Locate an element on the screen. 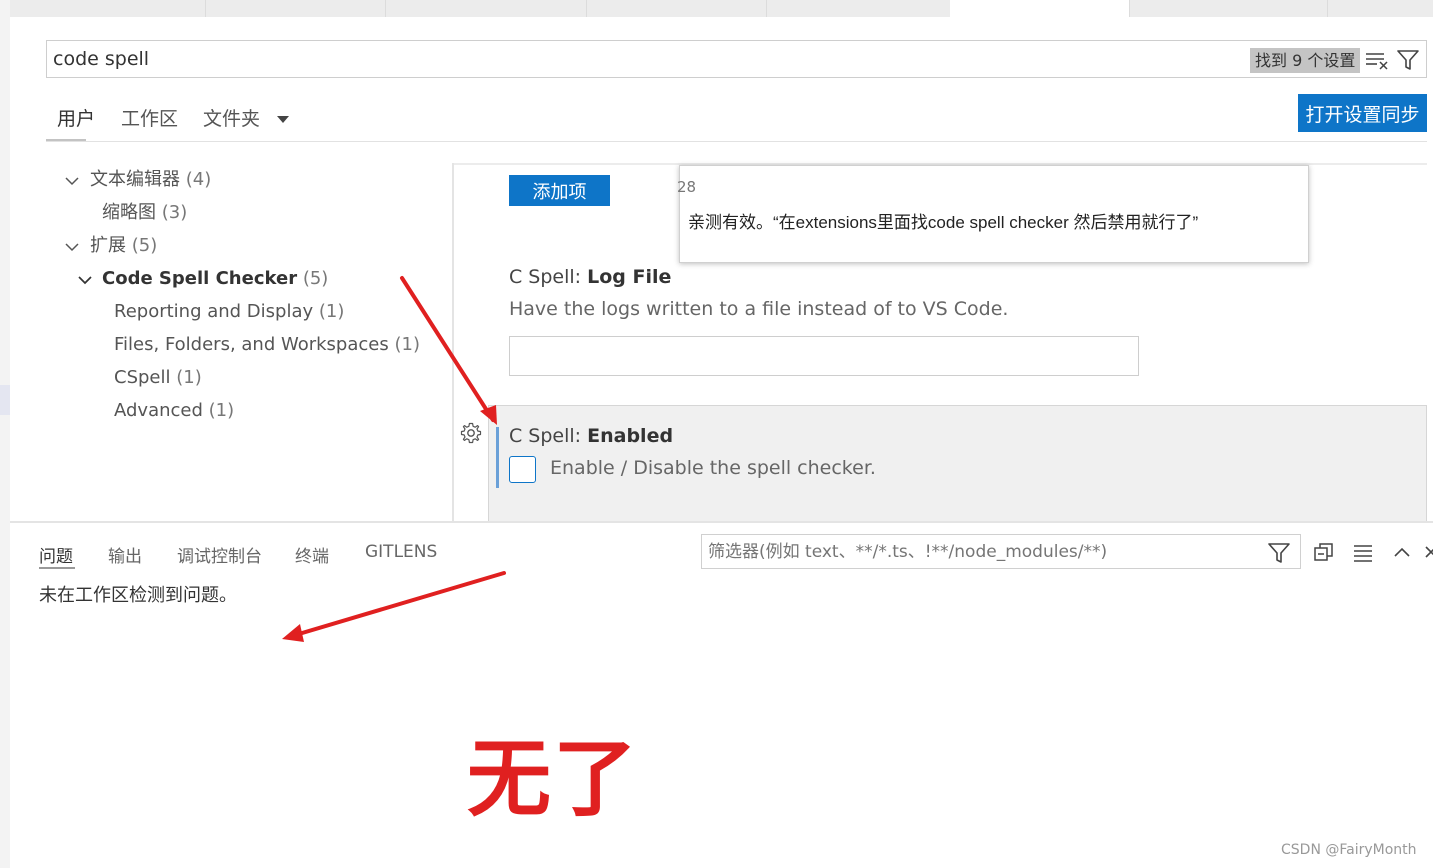 This screenshot has width=1433, height=868. toc-item-label: 缩略图 is located at coordinates (129, 212).